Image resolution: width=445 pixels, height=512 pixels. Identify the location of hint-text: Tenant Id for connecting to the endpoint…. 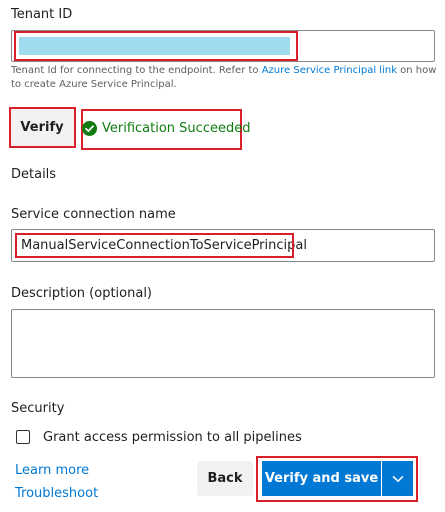
(136, 70).